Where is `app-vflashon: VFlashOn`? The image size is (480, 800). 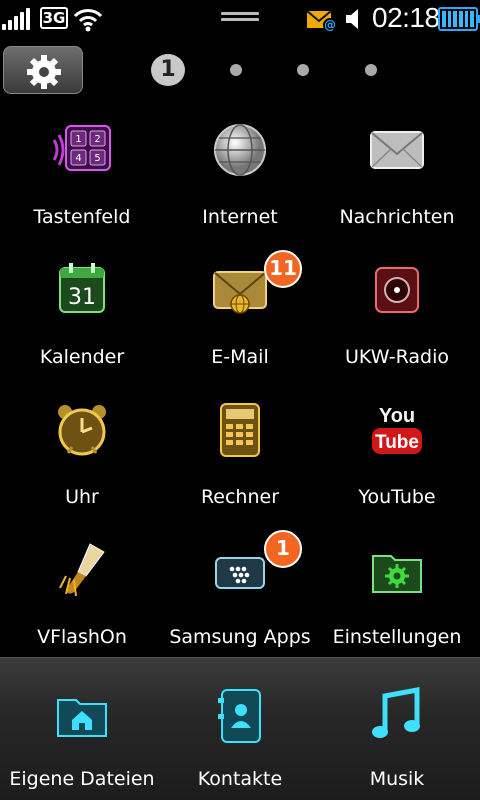 app-vflashon: VFlashOn is located at coordinates (82, 600).